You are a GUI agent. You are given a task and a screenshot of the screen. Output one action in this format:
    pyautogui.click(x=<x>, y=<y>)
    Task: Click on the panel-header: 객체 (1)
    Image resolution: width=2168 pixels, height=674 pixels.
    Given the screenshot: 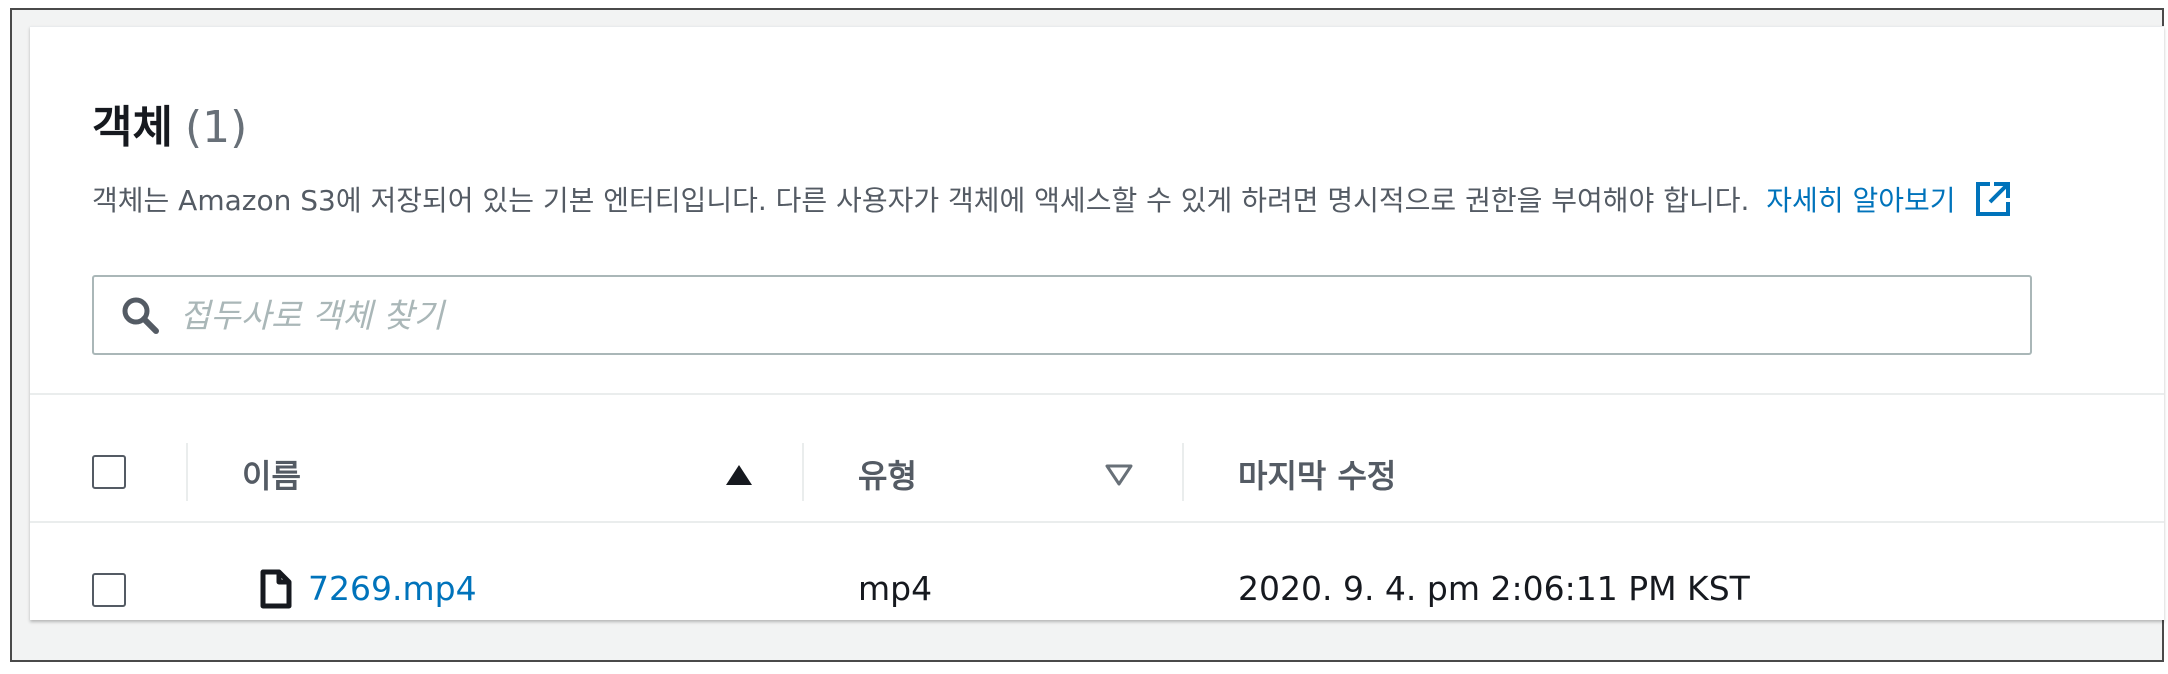 What is the action you would take?
    pyautogui.click(x=169, y=123)
    